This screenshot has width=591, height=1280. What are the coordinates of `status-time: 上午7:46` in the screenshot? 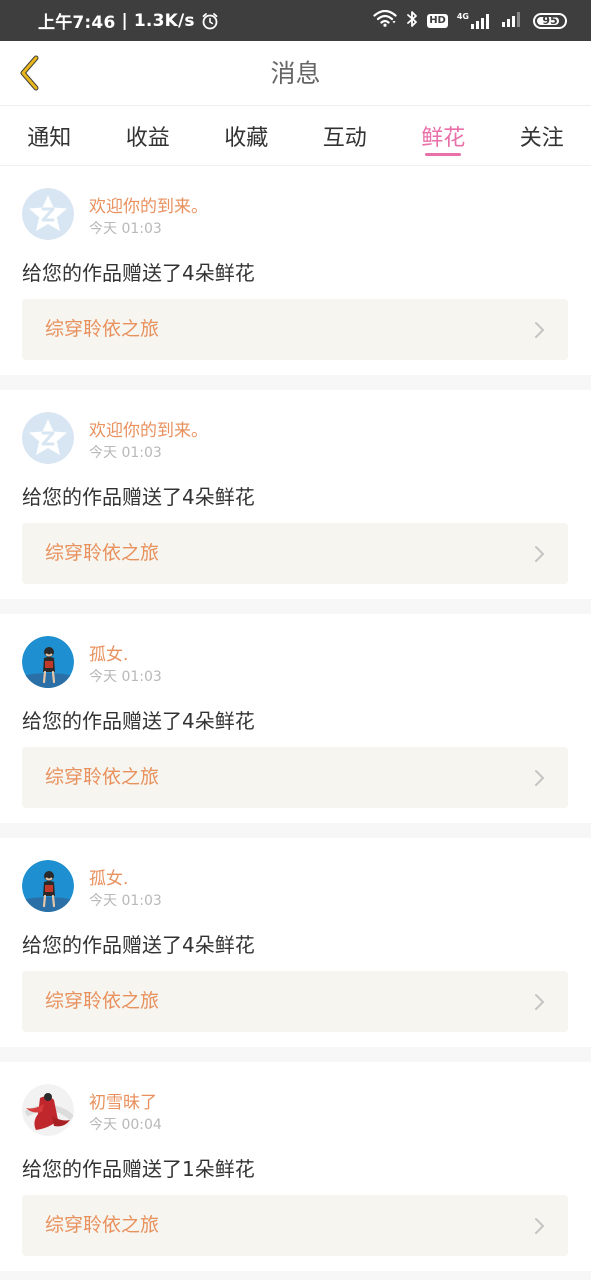 It's located at (77, 23).